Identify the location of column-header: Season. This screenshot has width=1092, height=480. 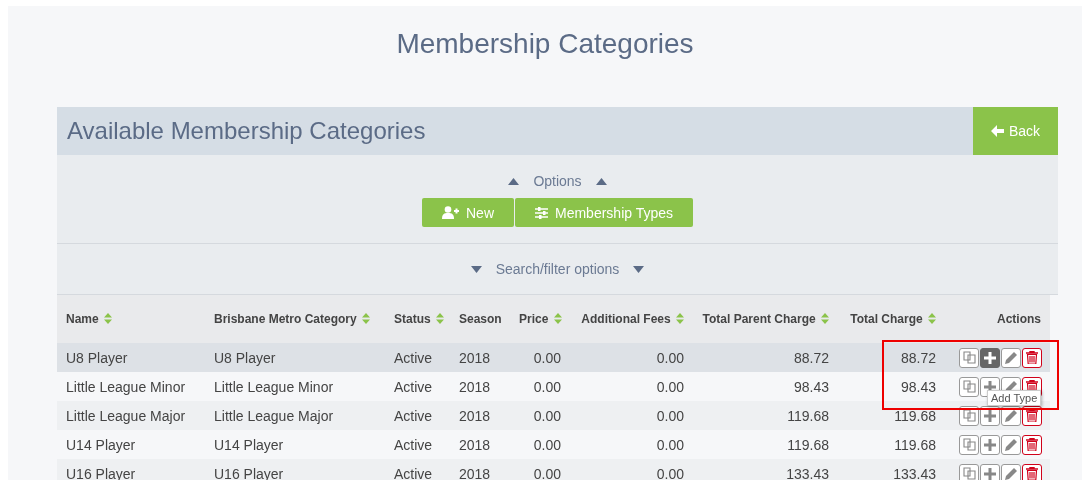
(480, 319).